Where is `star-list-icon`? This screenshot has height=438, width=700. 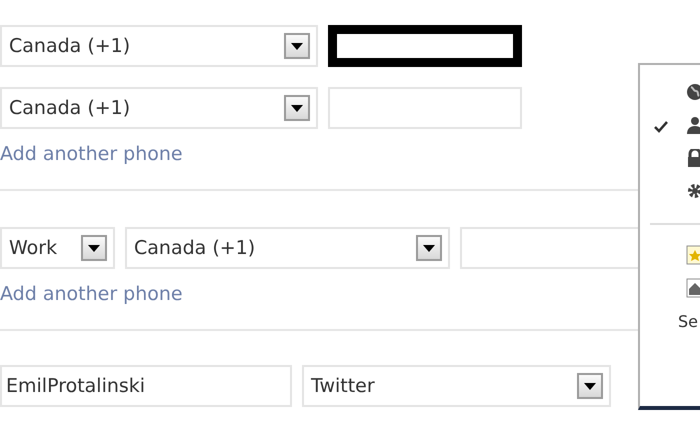 star-list-icon is located at coordinates (693, 255).